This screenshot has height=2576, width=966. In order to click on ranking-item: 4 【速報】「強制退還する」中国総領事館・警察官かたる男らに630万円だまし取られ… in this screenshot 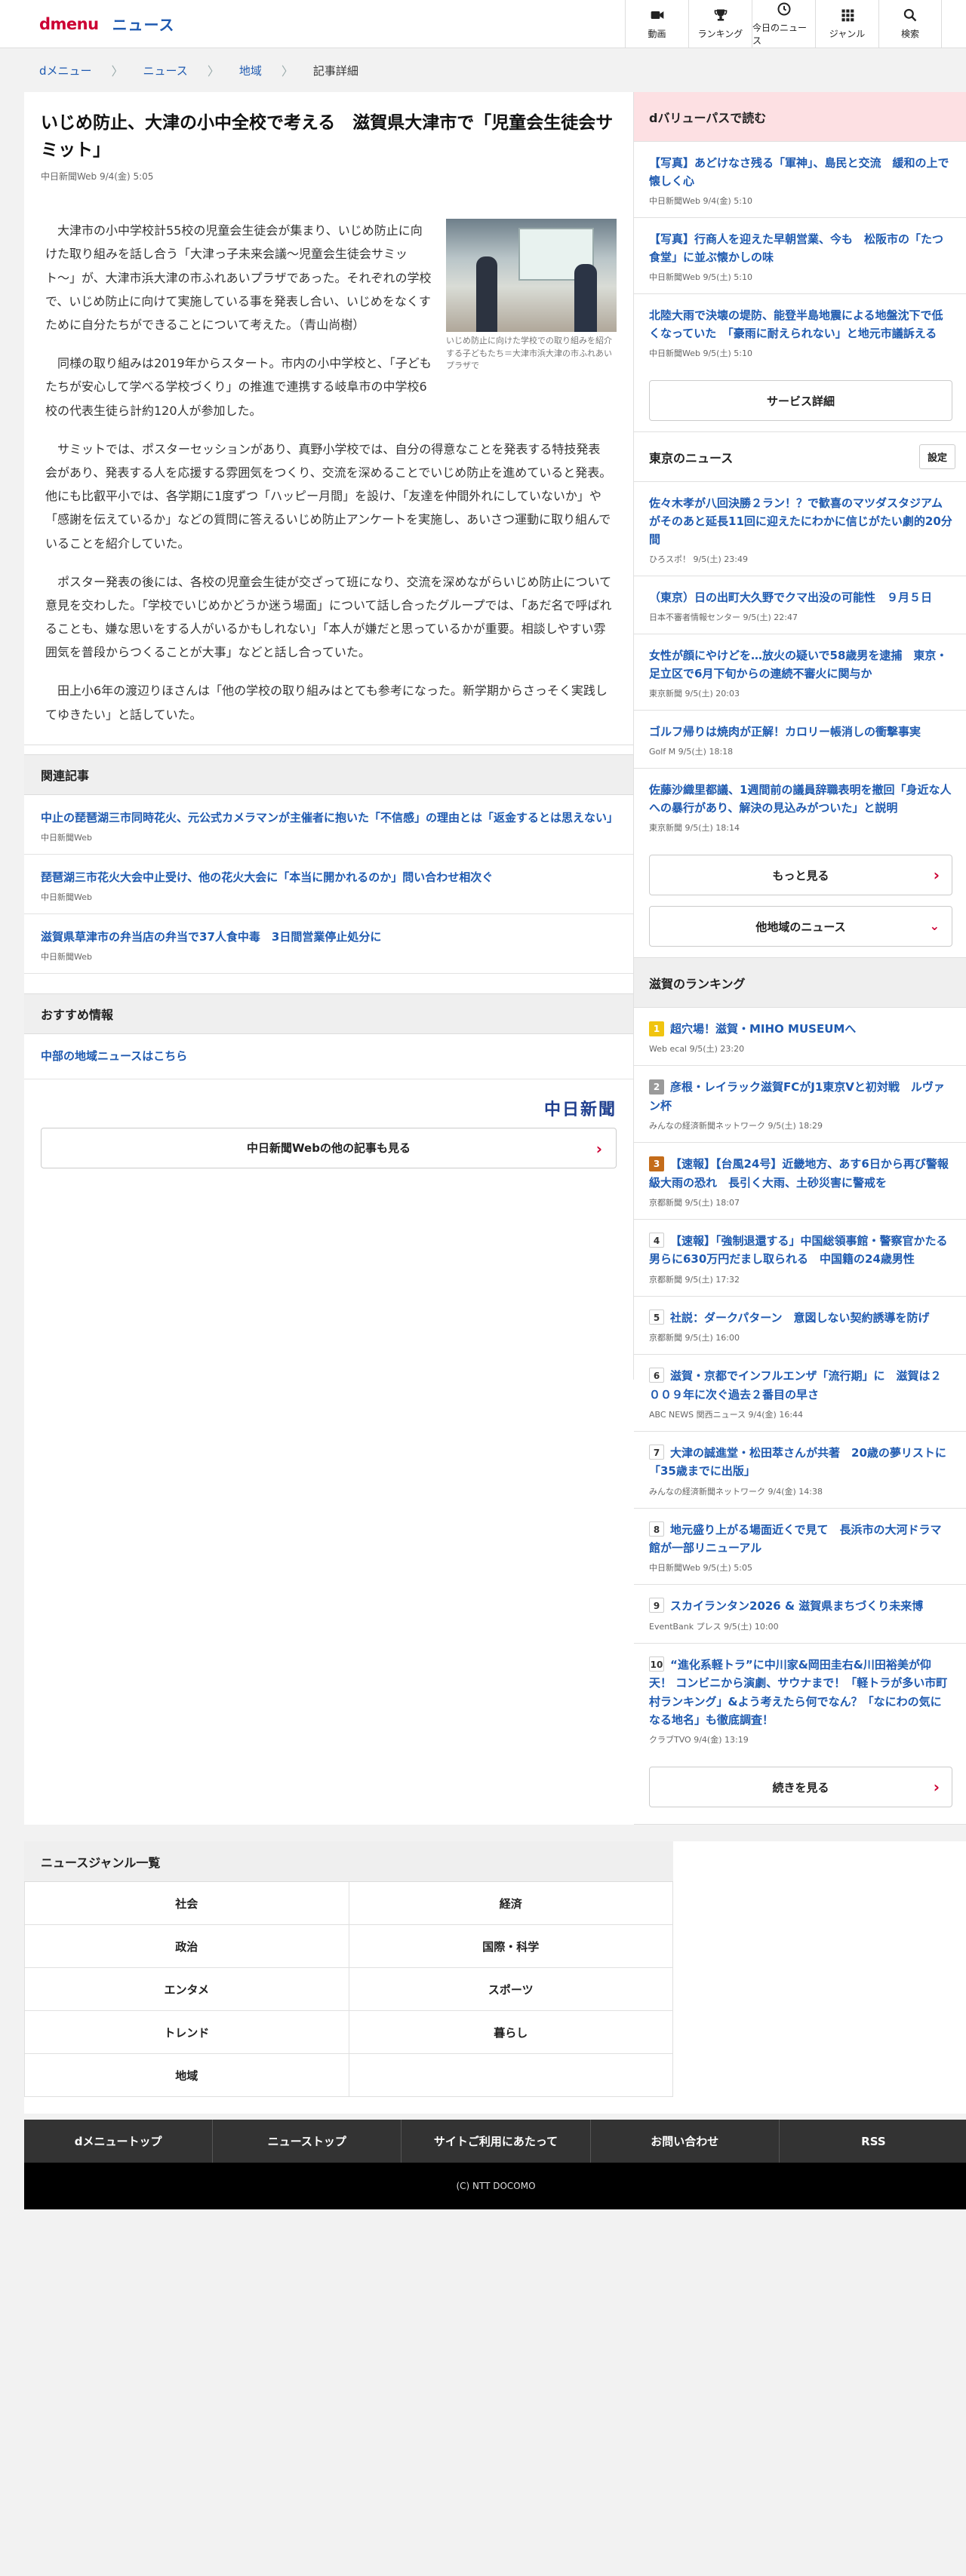, I will do `click(800, 1258)`.